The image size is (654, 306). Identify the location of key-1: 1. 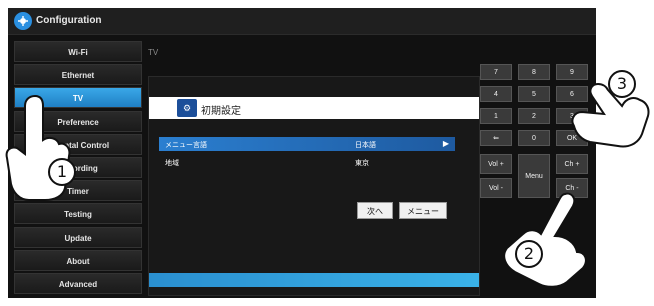
(496, 116).